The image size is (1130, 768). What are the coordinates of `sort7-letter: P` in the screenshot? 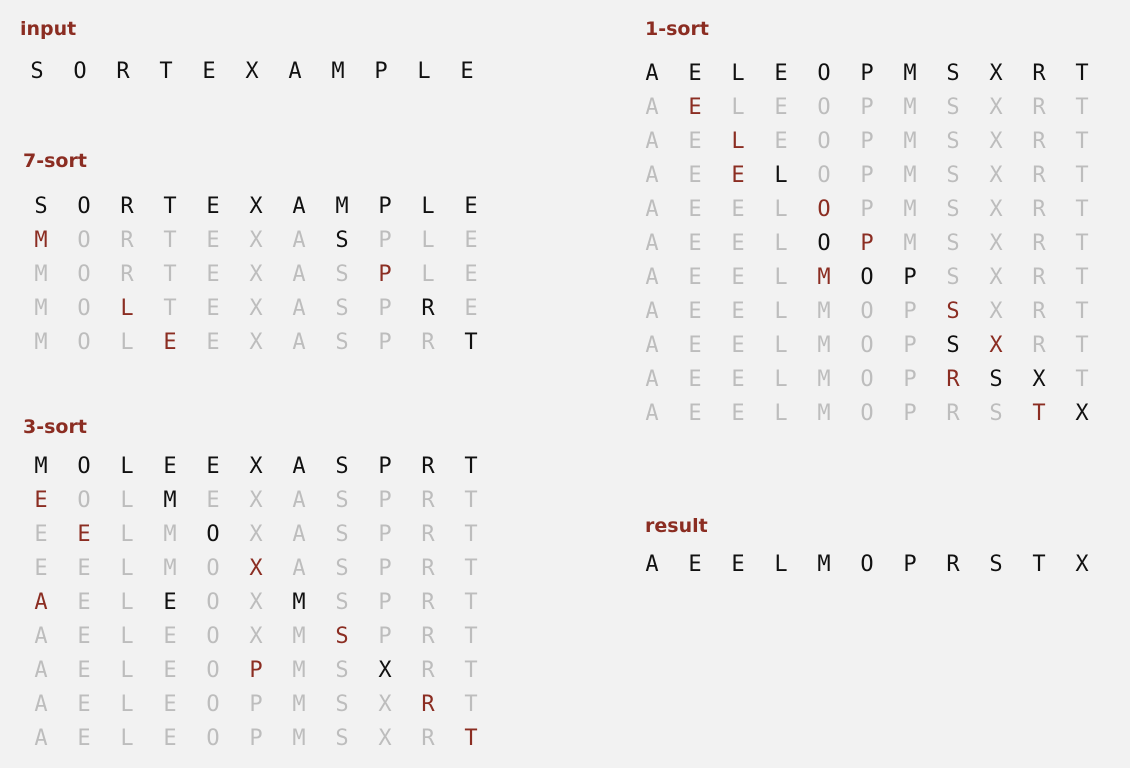 It's located at (385, 274).